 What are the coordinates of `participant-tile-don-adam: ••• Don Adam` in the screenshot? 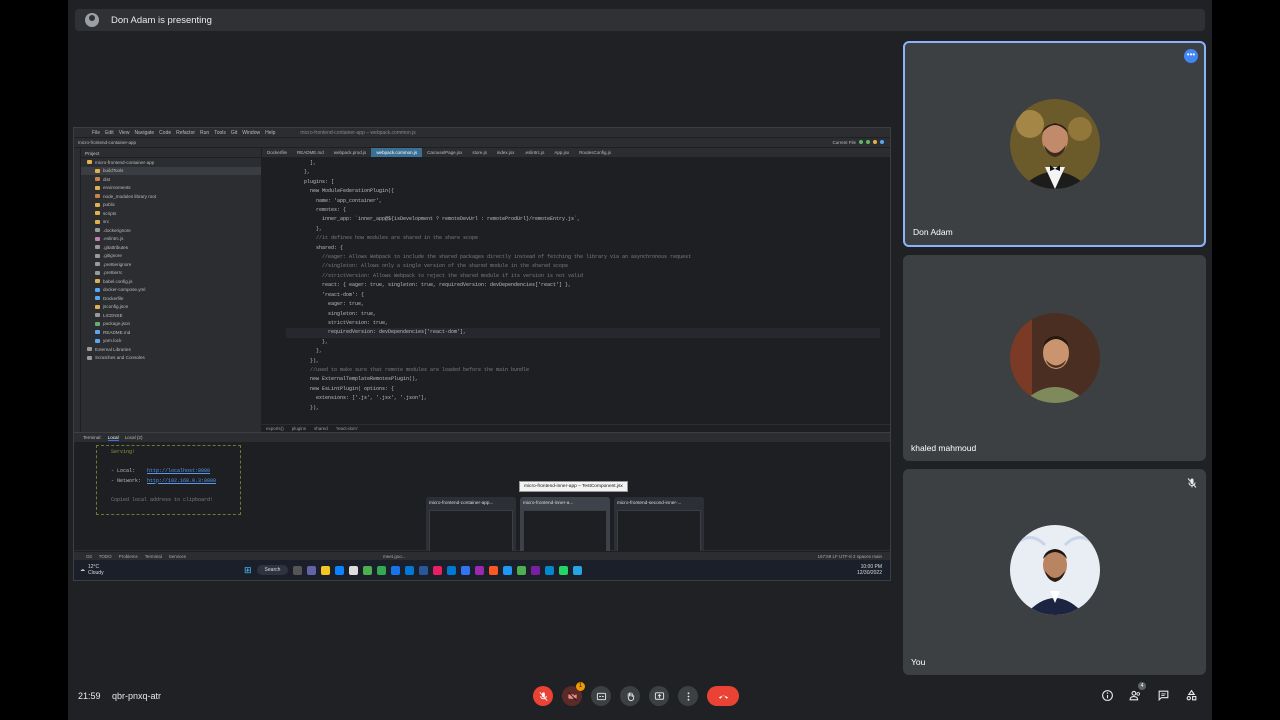 It's located at (1054, 144).